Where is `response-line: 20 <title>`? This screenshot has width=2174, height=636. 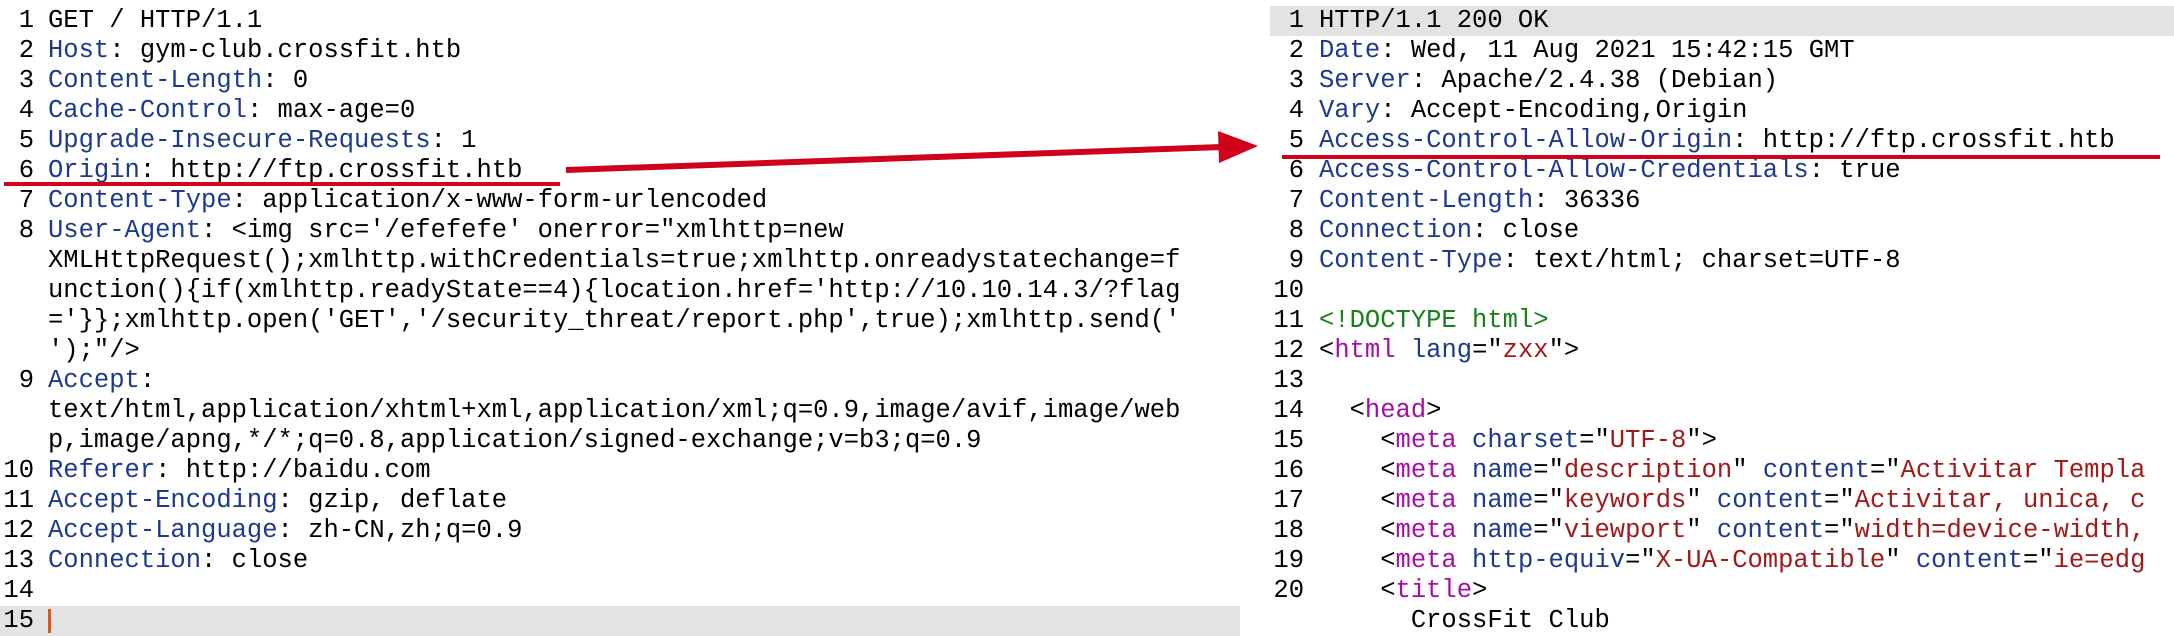
response-line: 20 <title> is located at coordinates (1722, 591).